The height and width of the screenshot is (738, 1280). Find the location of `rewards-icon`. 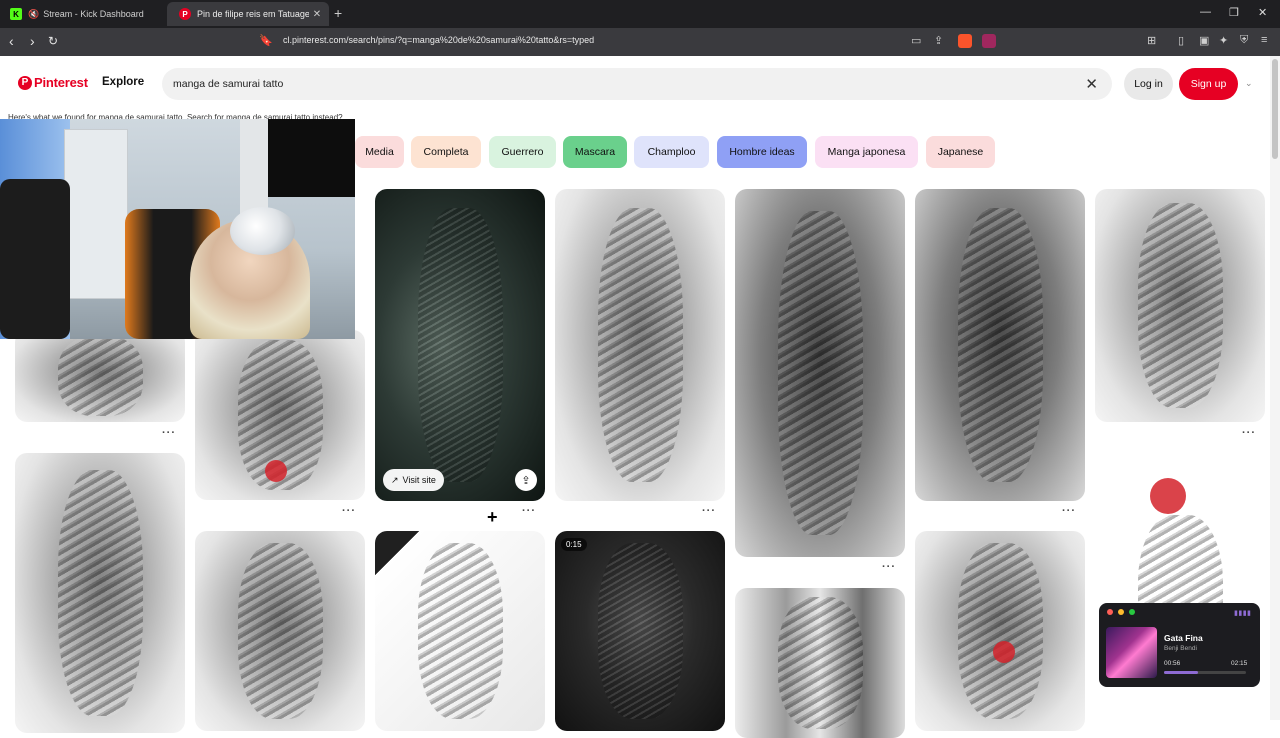

rewards-icon is located at coordinates (989, 41).